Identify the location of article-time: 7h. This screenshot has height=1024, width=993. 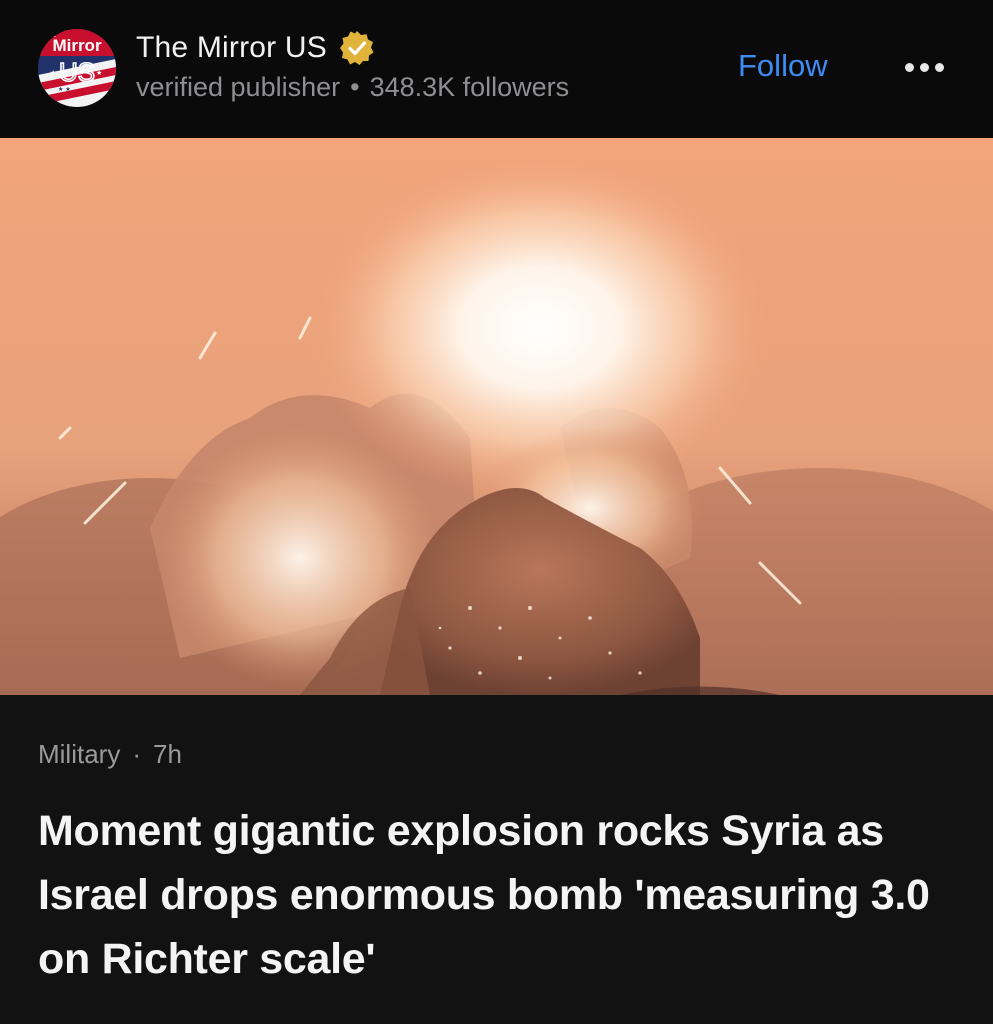
(167, 754).